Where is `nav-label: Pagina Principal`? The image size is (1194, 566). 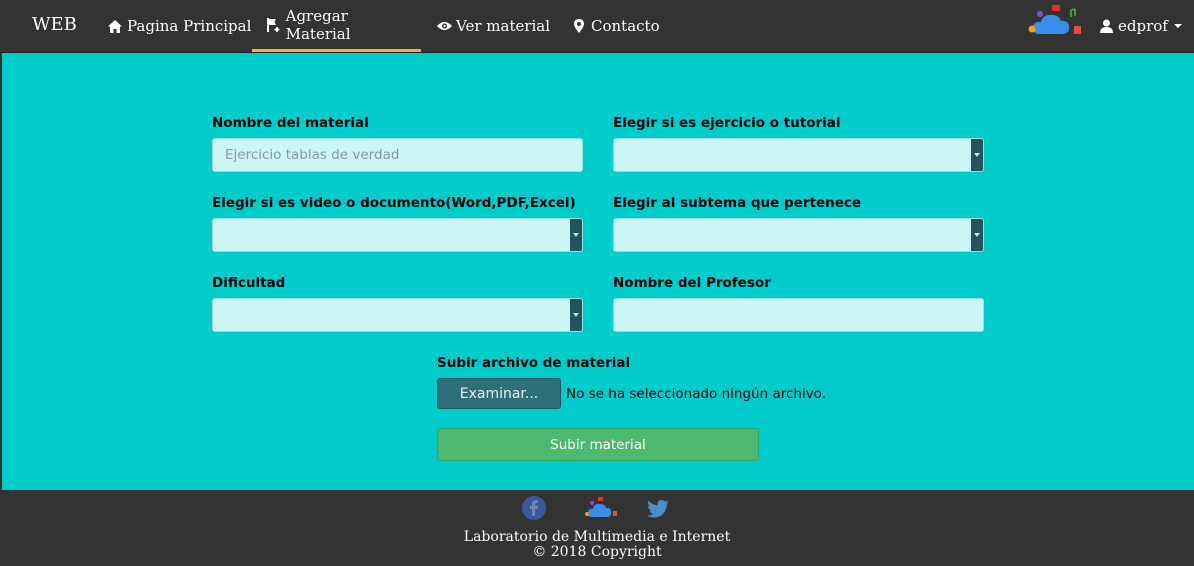
nav-label: Pagina Principal is located at coordinates (189, 26).